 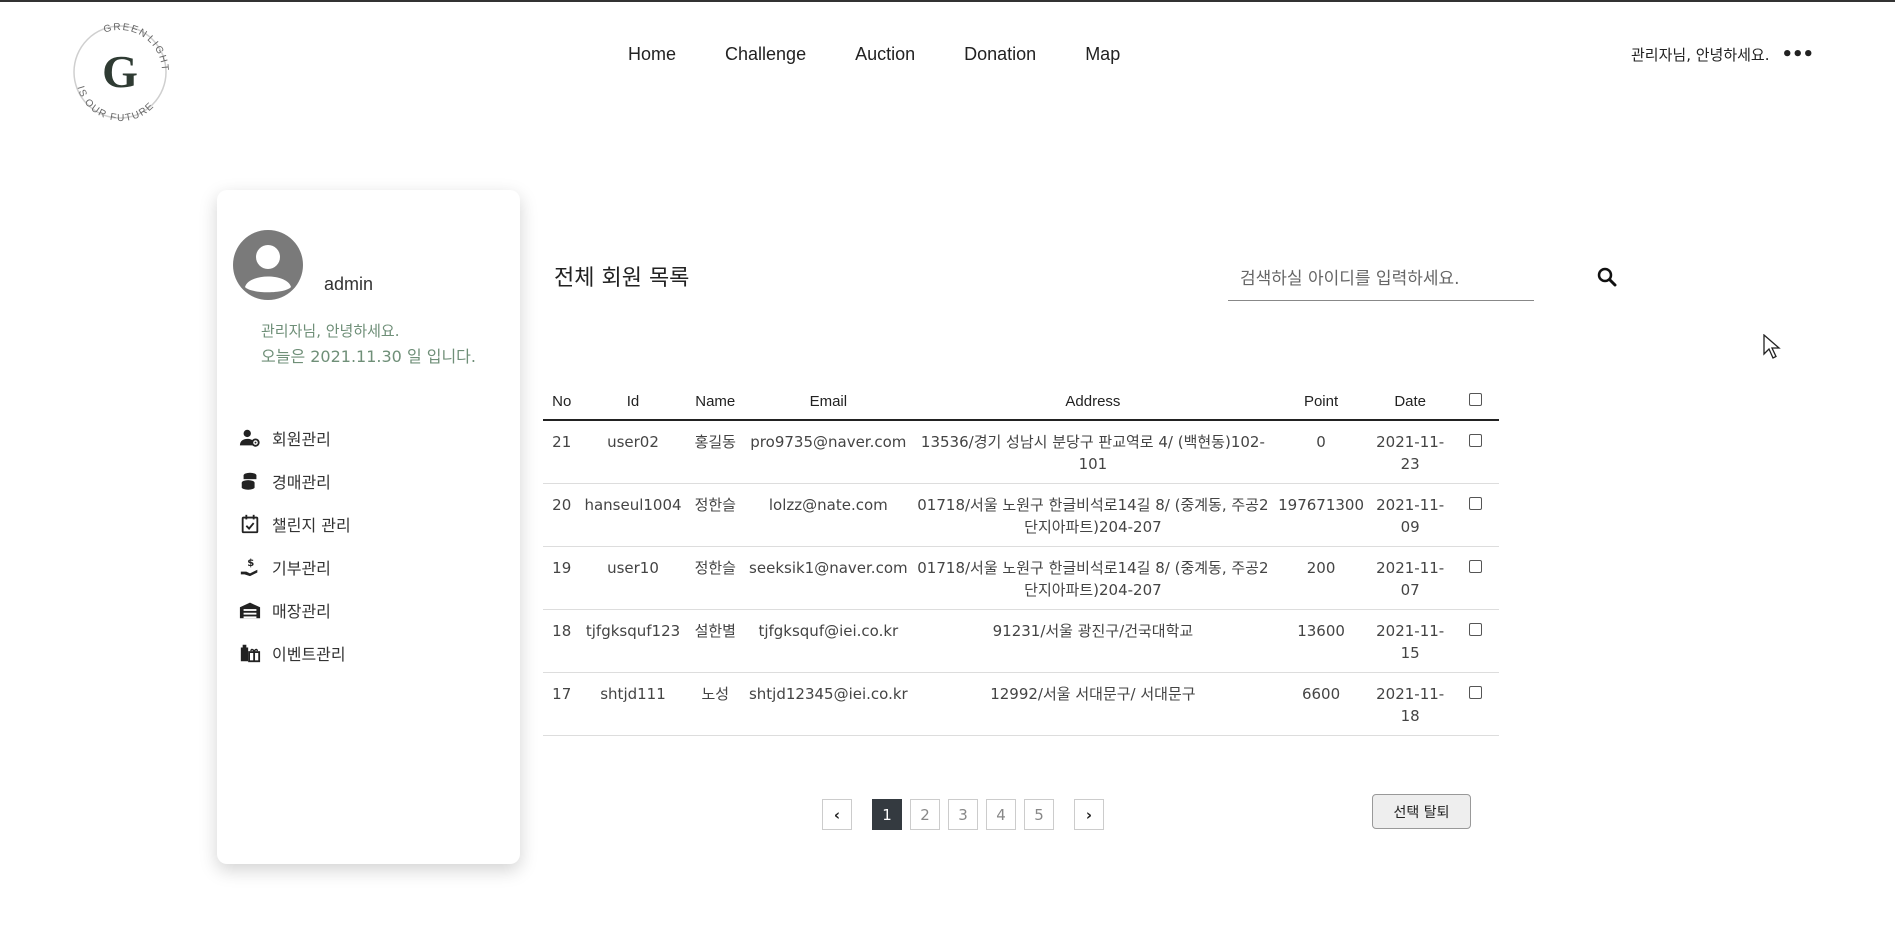 I want to click on cell-name: 홍길동, so click(x=715, y=452).